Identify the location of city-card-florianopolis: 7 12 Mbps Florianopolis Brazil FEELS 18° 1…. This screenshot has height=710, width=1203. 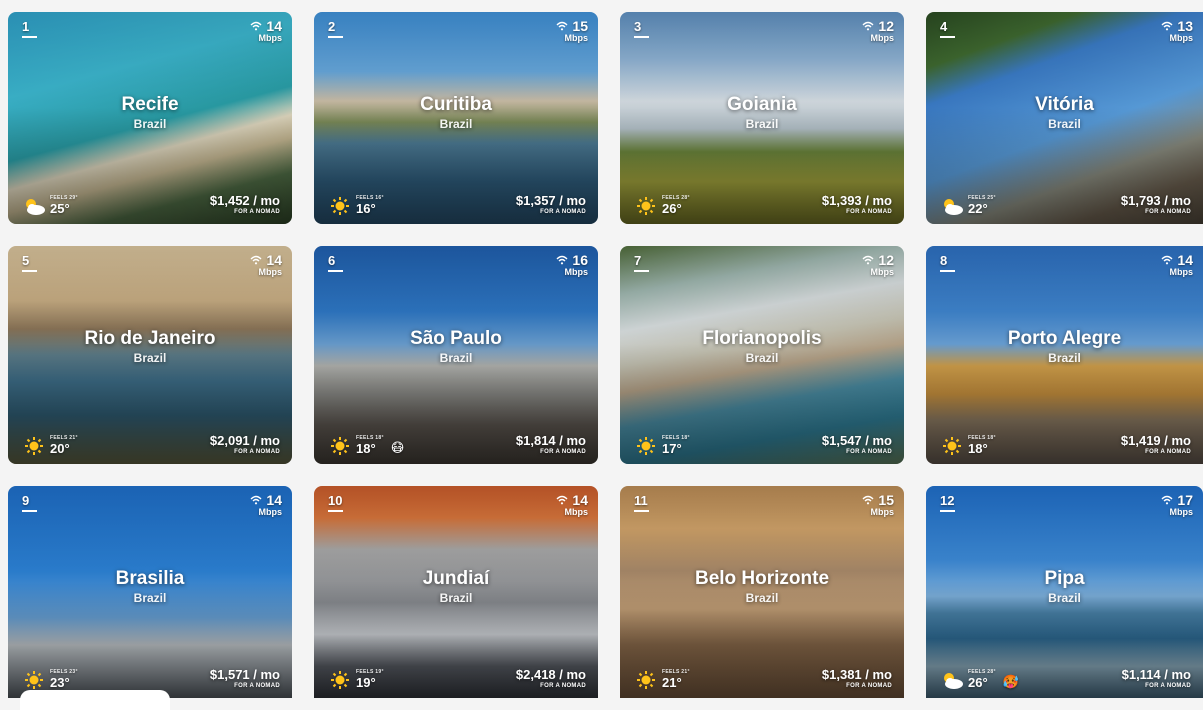
(762, 355).